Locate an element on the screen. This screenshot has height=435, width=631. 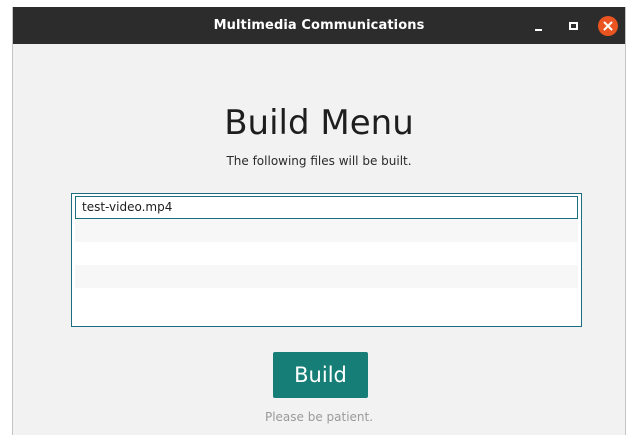
minimize-icon is located at coordinates (539, 26).